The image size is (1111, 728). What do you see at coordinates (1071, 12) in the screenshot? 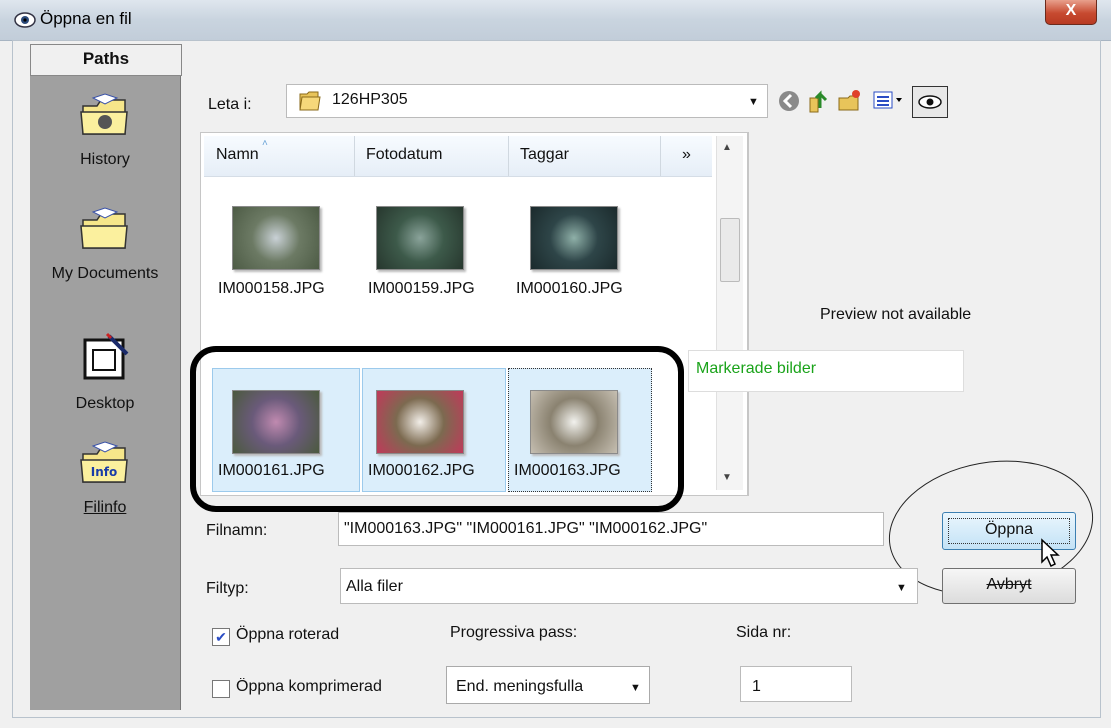
I see `close-button: X` at bounding box center [1071, 12].